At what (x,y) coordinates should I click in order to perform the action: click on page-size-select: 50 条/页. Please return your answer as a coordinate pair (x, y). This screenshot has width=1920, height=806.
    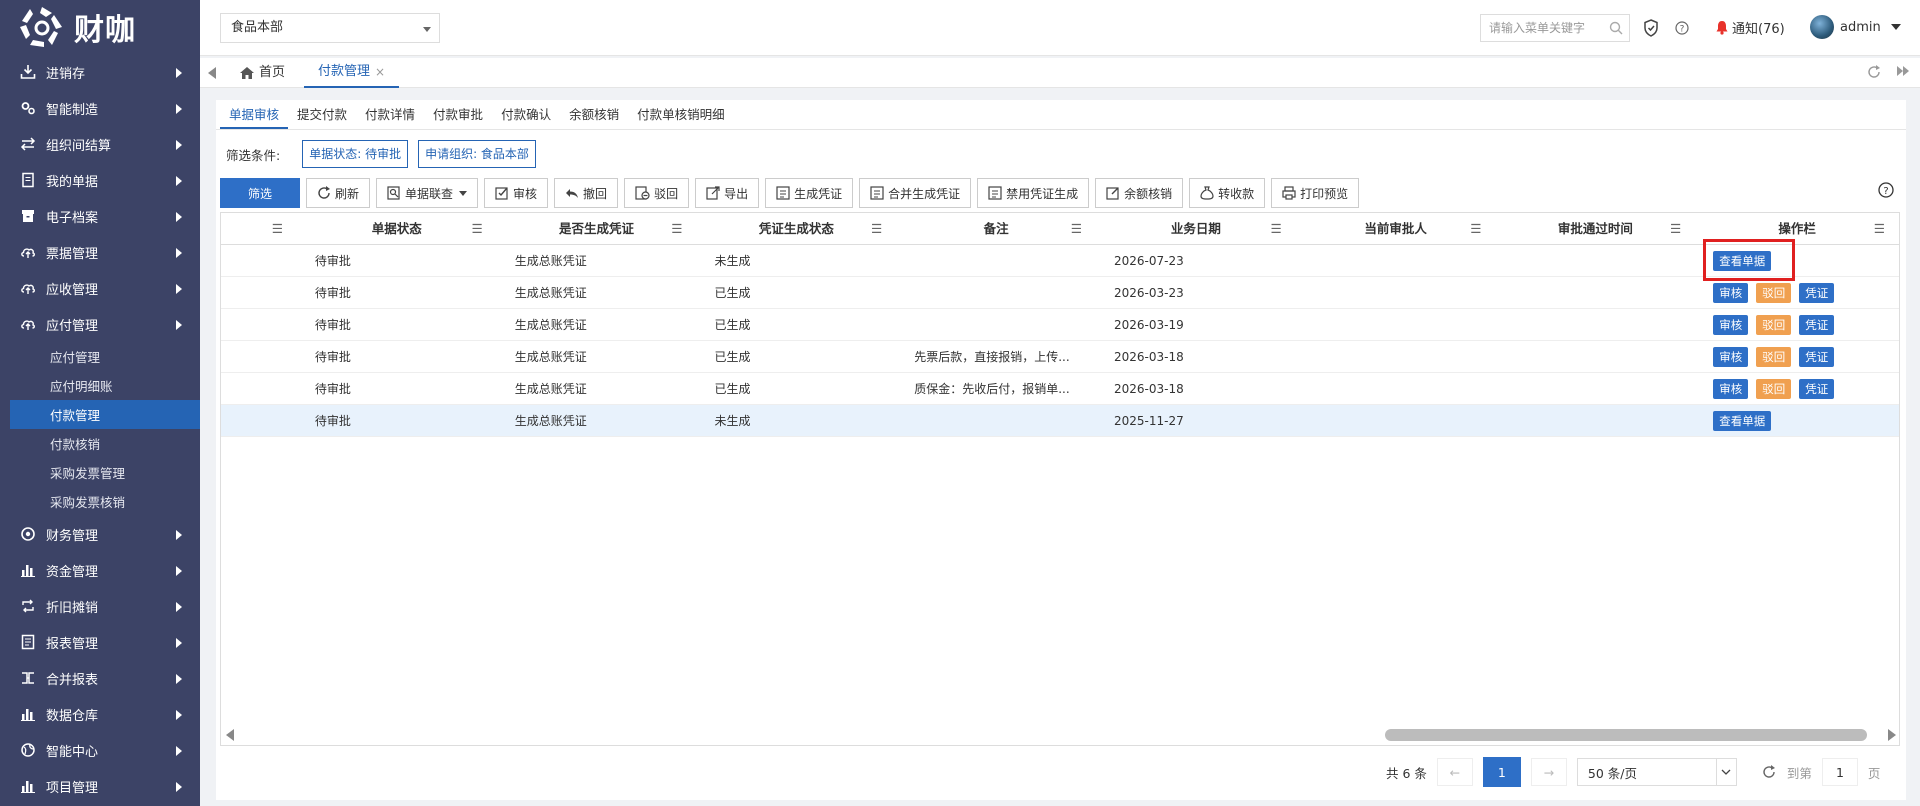
    Looking at the image, I should click on (1656, 772).